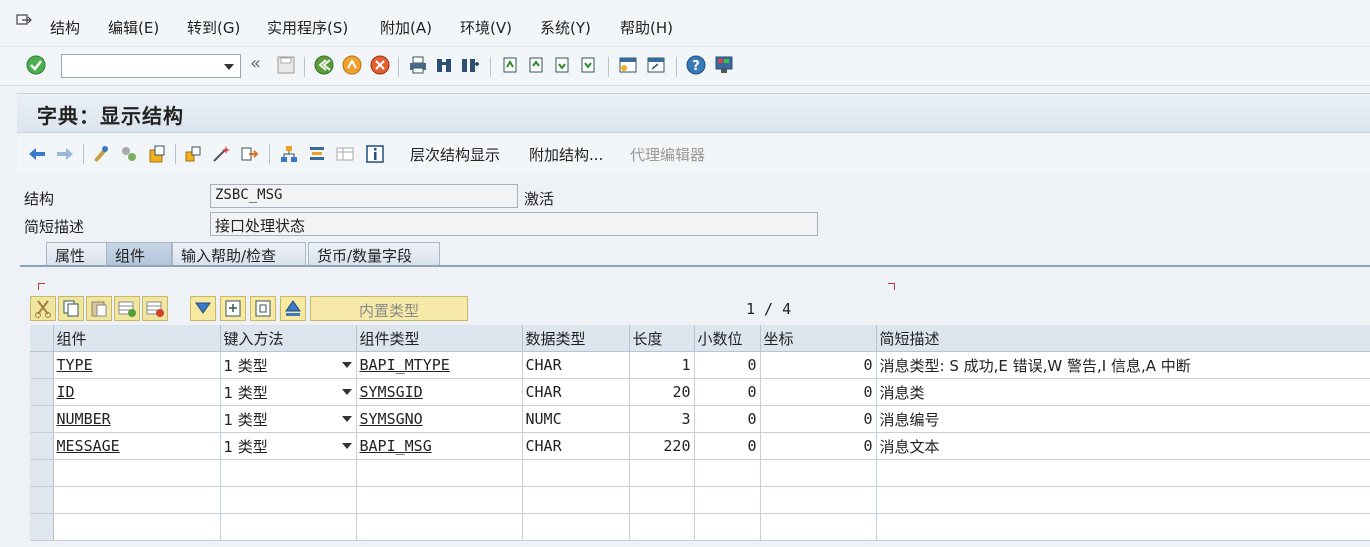  What do you see at coordinates (133, 27) in the screenshot?
I see `menu-edit: 编辑(E)` at bounding box center [133, 27].